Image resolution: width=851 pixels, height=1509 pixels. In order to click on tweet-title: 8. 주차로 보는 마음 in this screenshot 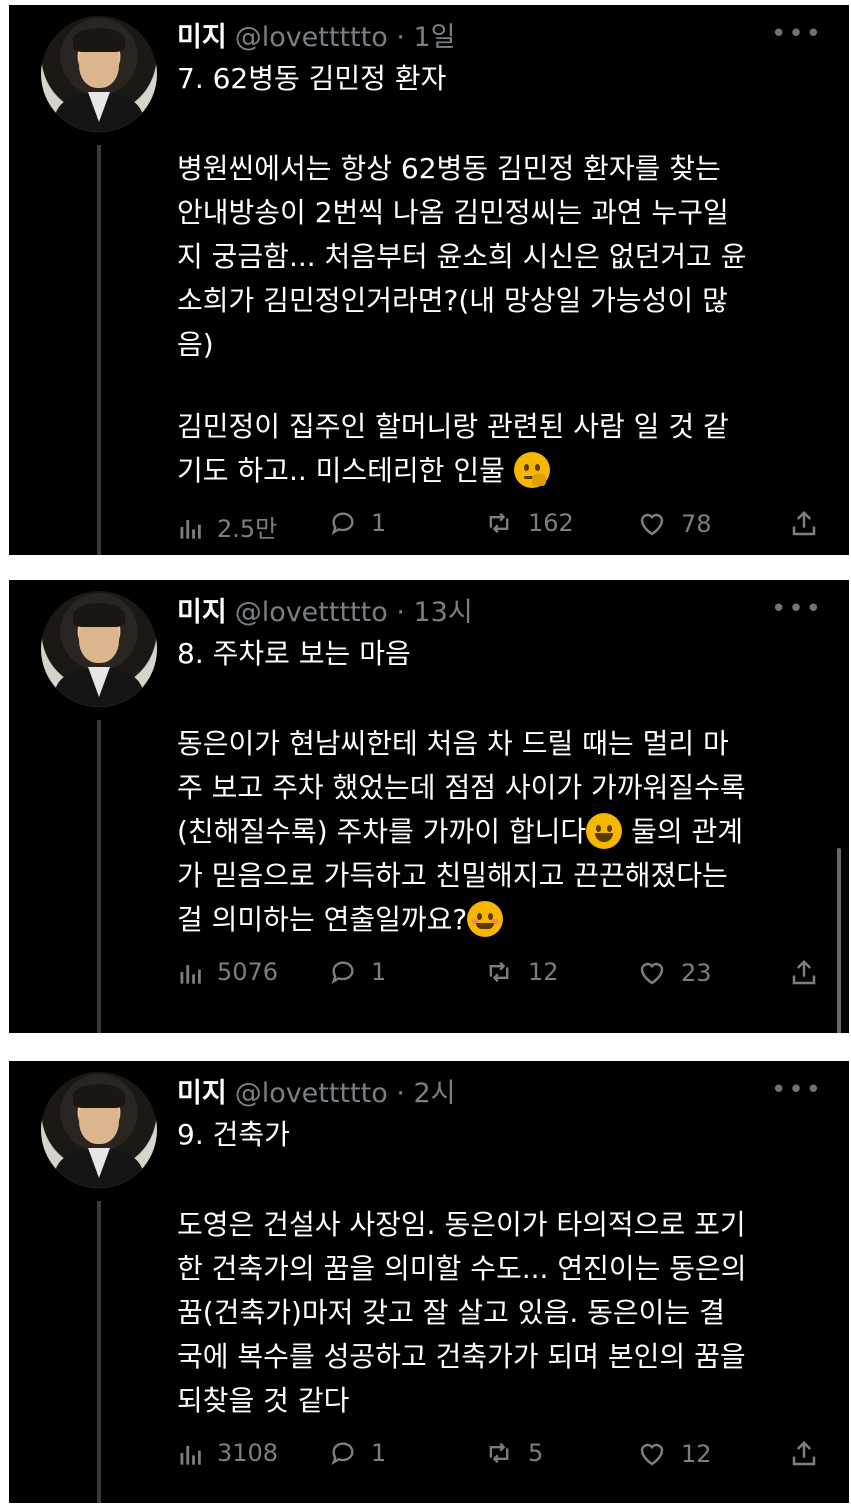, I will do `click(294, 653)`.